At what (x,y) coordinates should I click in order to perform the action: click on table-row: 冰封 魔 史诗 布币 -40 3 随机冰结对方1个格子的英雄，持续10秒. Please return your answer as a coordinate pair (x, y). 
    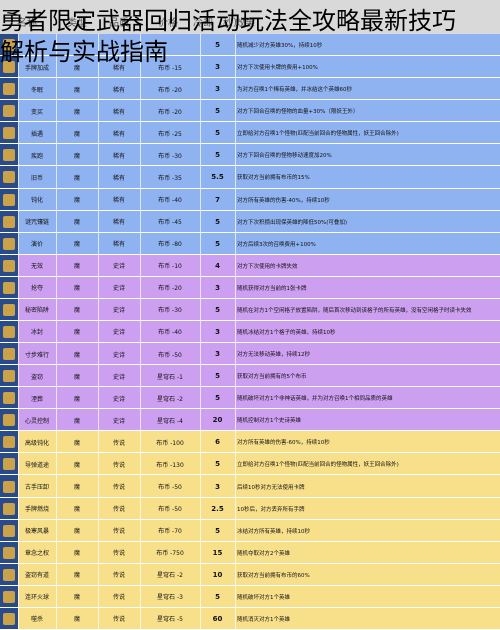
    Looking at the image, I should click on (250, 332).